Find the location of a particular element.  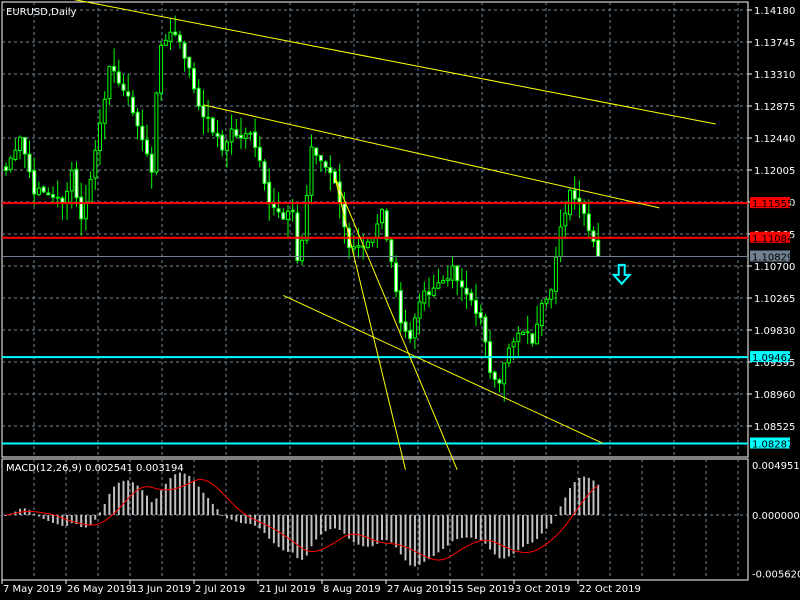

macd-label-main: 0.002541 is located at coordinates (110, 468).